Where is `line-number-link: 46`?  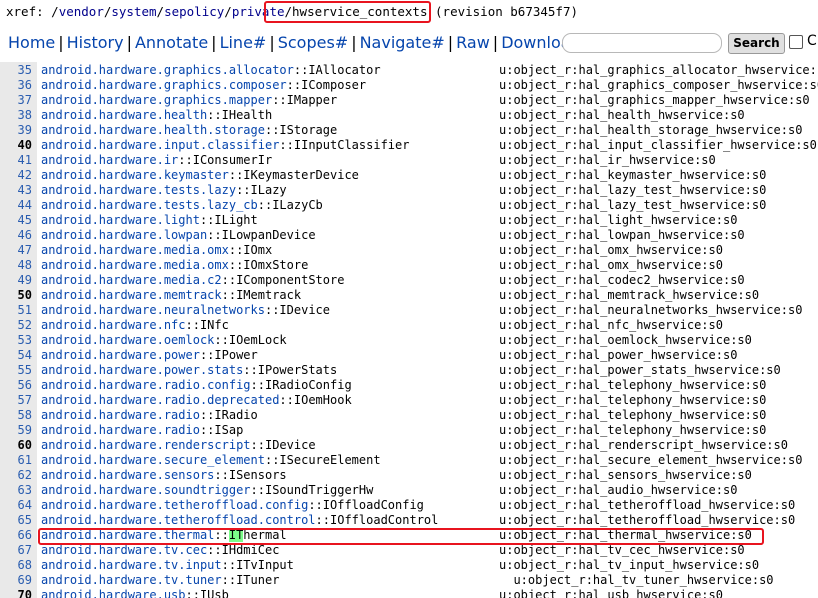 line-number-link: 46 is located at coordinates (16, 235).